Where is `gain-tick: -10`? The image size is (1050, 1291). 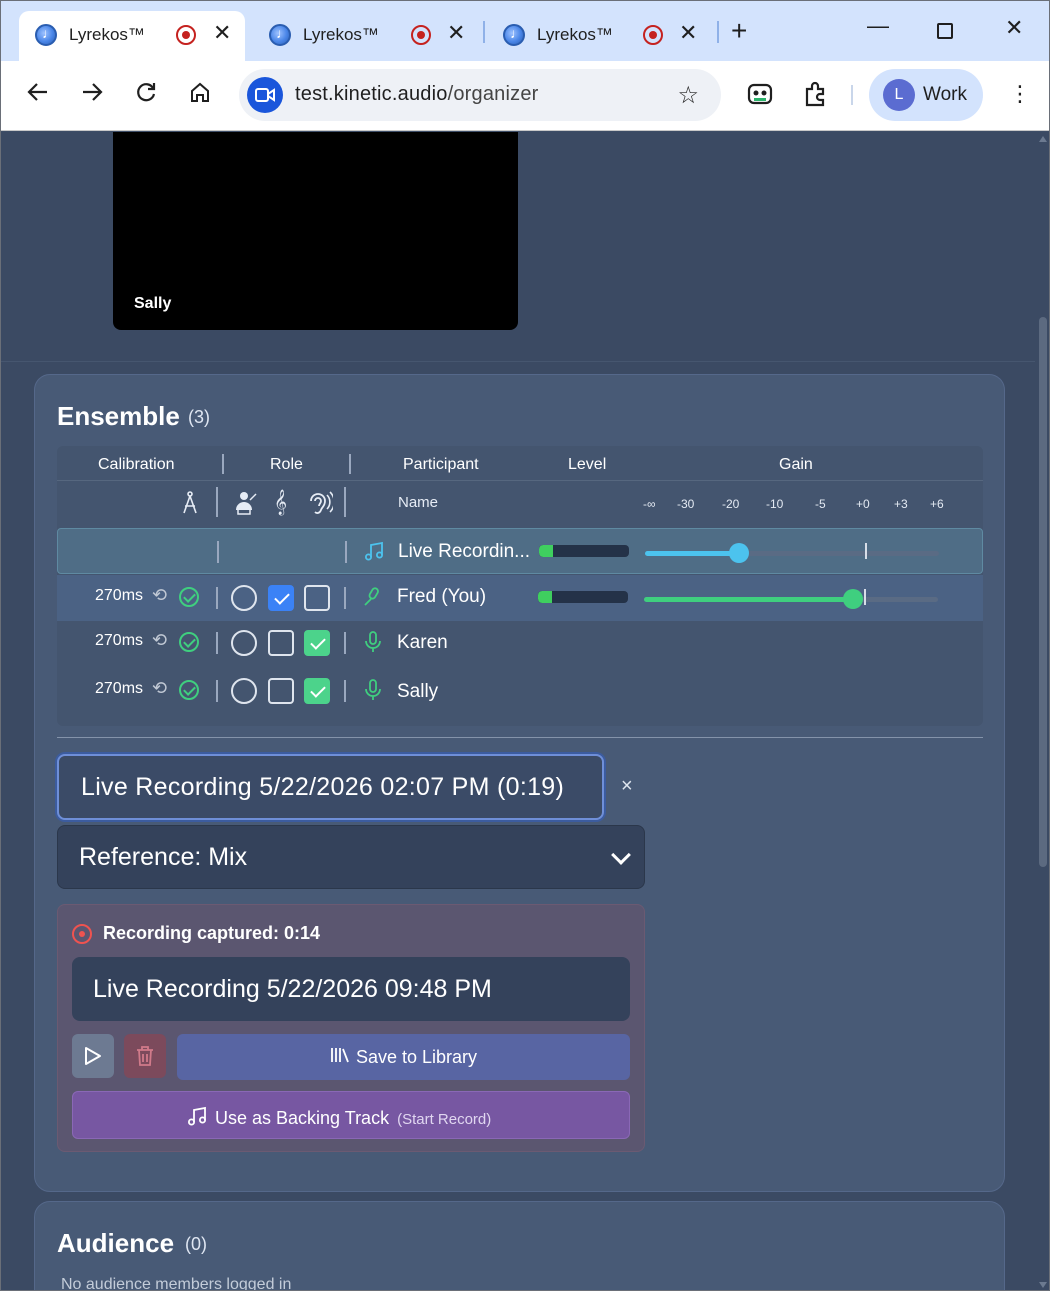 gain-tick: -10 is located at coordinates (775, 504).